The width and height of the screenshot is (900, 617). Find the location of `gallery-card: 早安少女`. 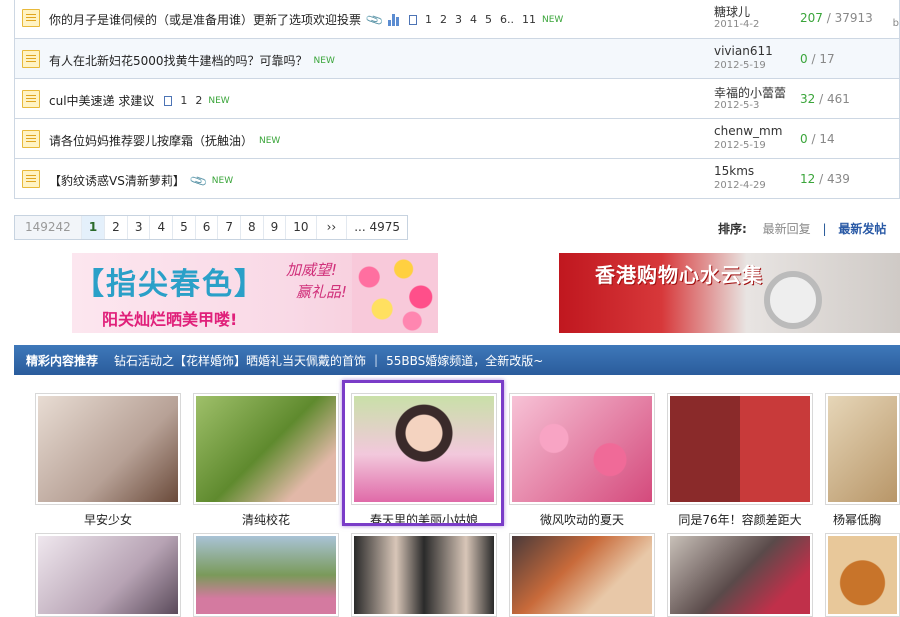

gallery-card: 早安少女 is located at coordinates (108, 460).